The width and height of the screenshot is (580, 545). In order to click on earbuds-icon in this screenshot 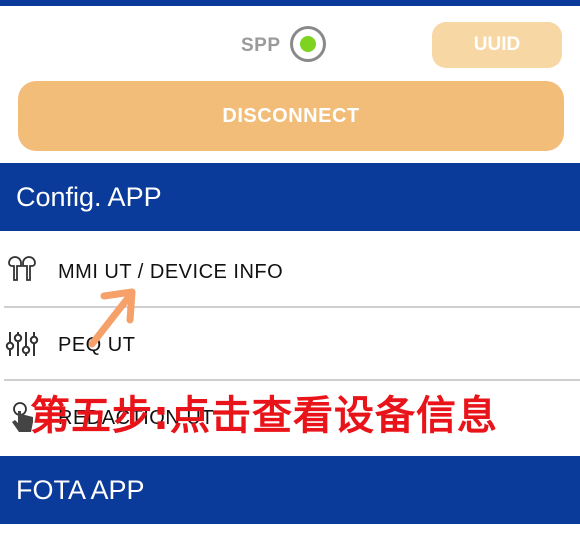, I will do `click(22, 268)`.